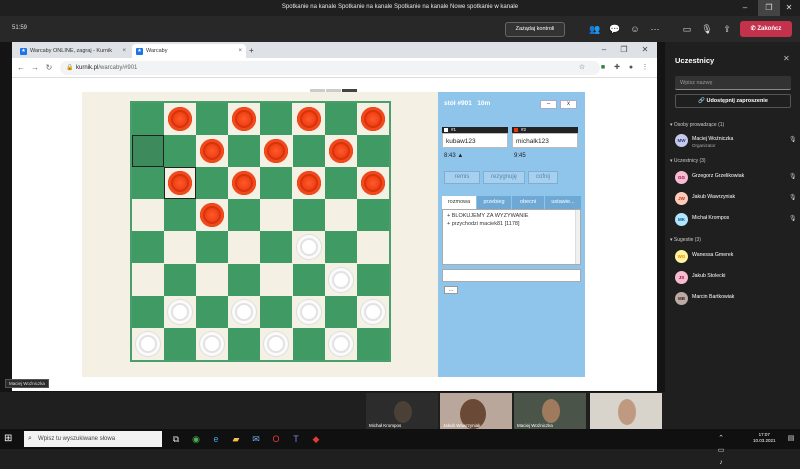  Describe the element at coordinates (240, 51) in the screenshot. I see `tab-close-icon: ×` at that location.